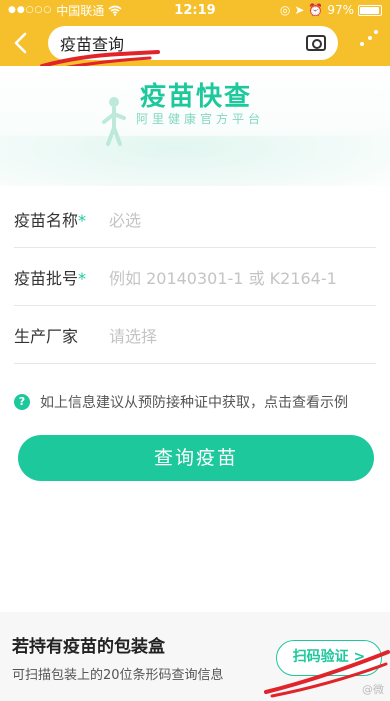 Image resolution: width=390 pixels, height=701 pixels. I want to click on batch-number-field: 疫苗批号* 例如 20140301-1 或 K2164-1, so click(195, 277).